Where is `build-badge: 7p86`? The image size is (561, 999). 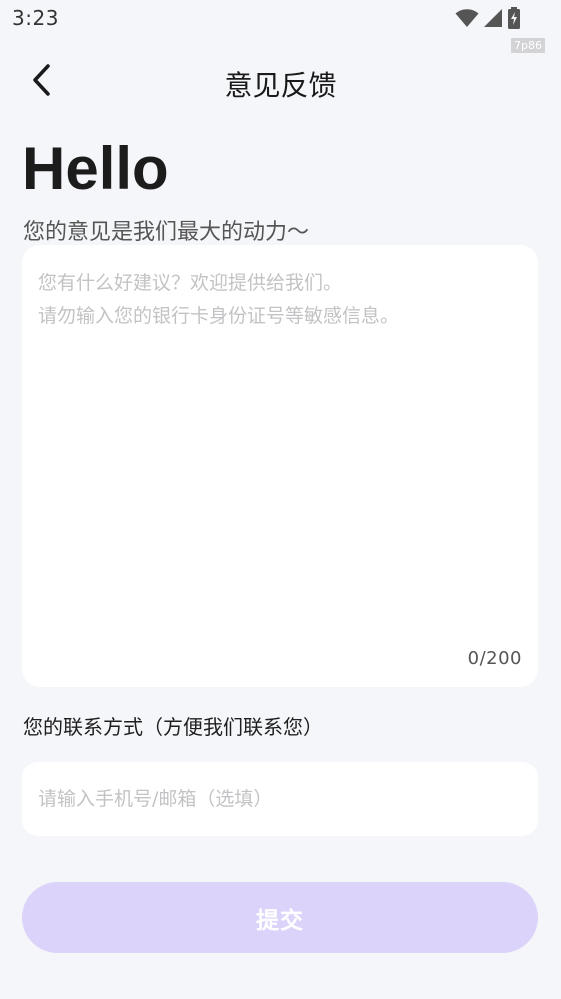
build-badge: 7p86 is located at coordinates (528, 45).